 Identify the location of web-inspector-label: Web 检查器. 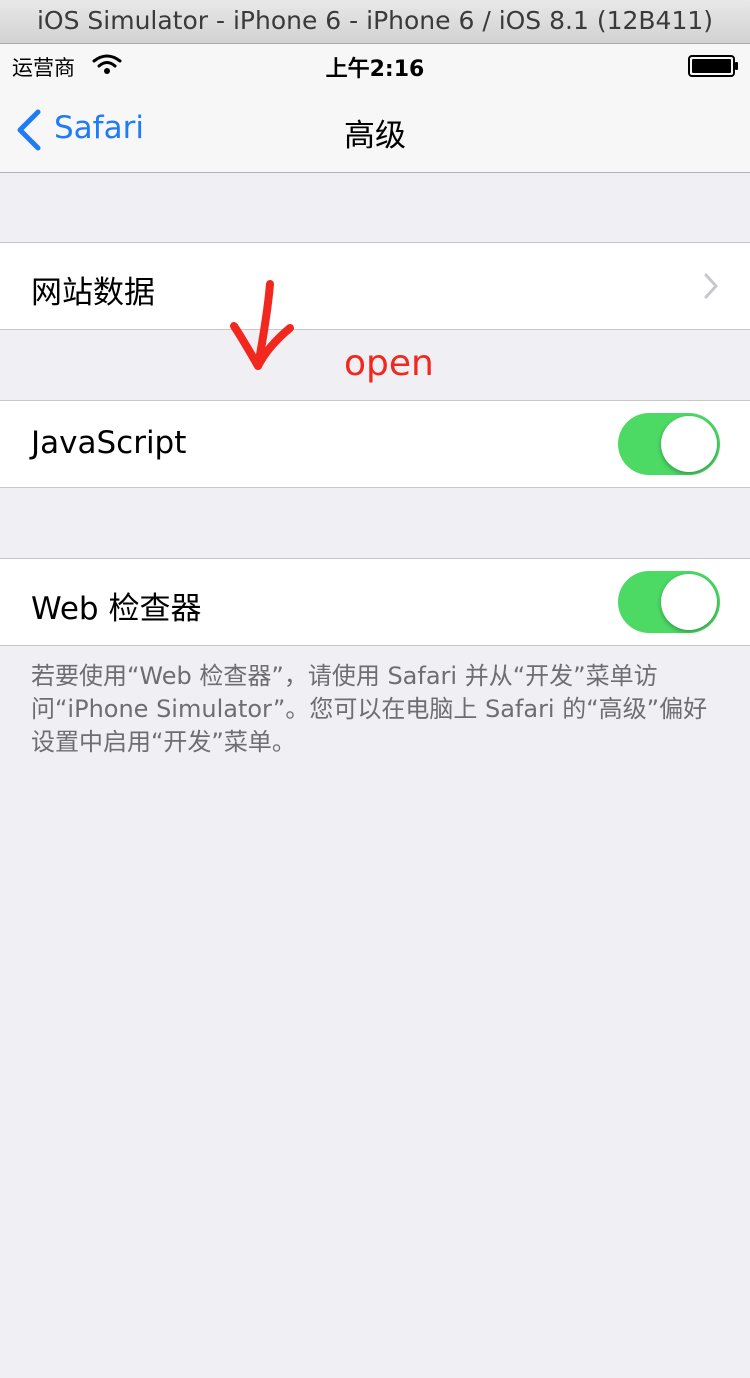
(116, 609).